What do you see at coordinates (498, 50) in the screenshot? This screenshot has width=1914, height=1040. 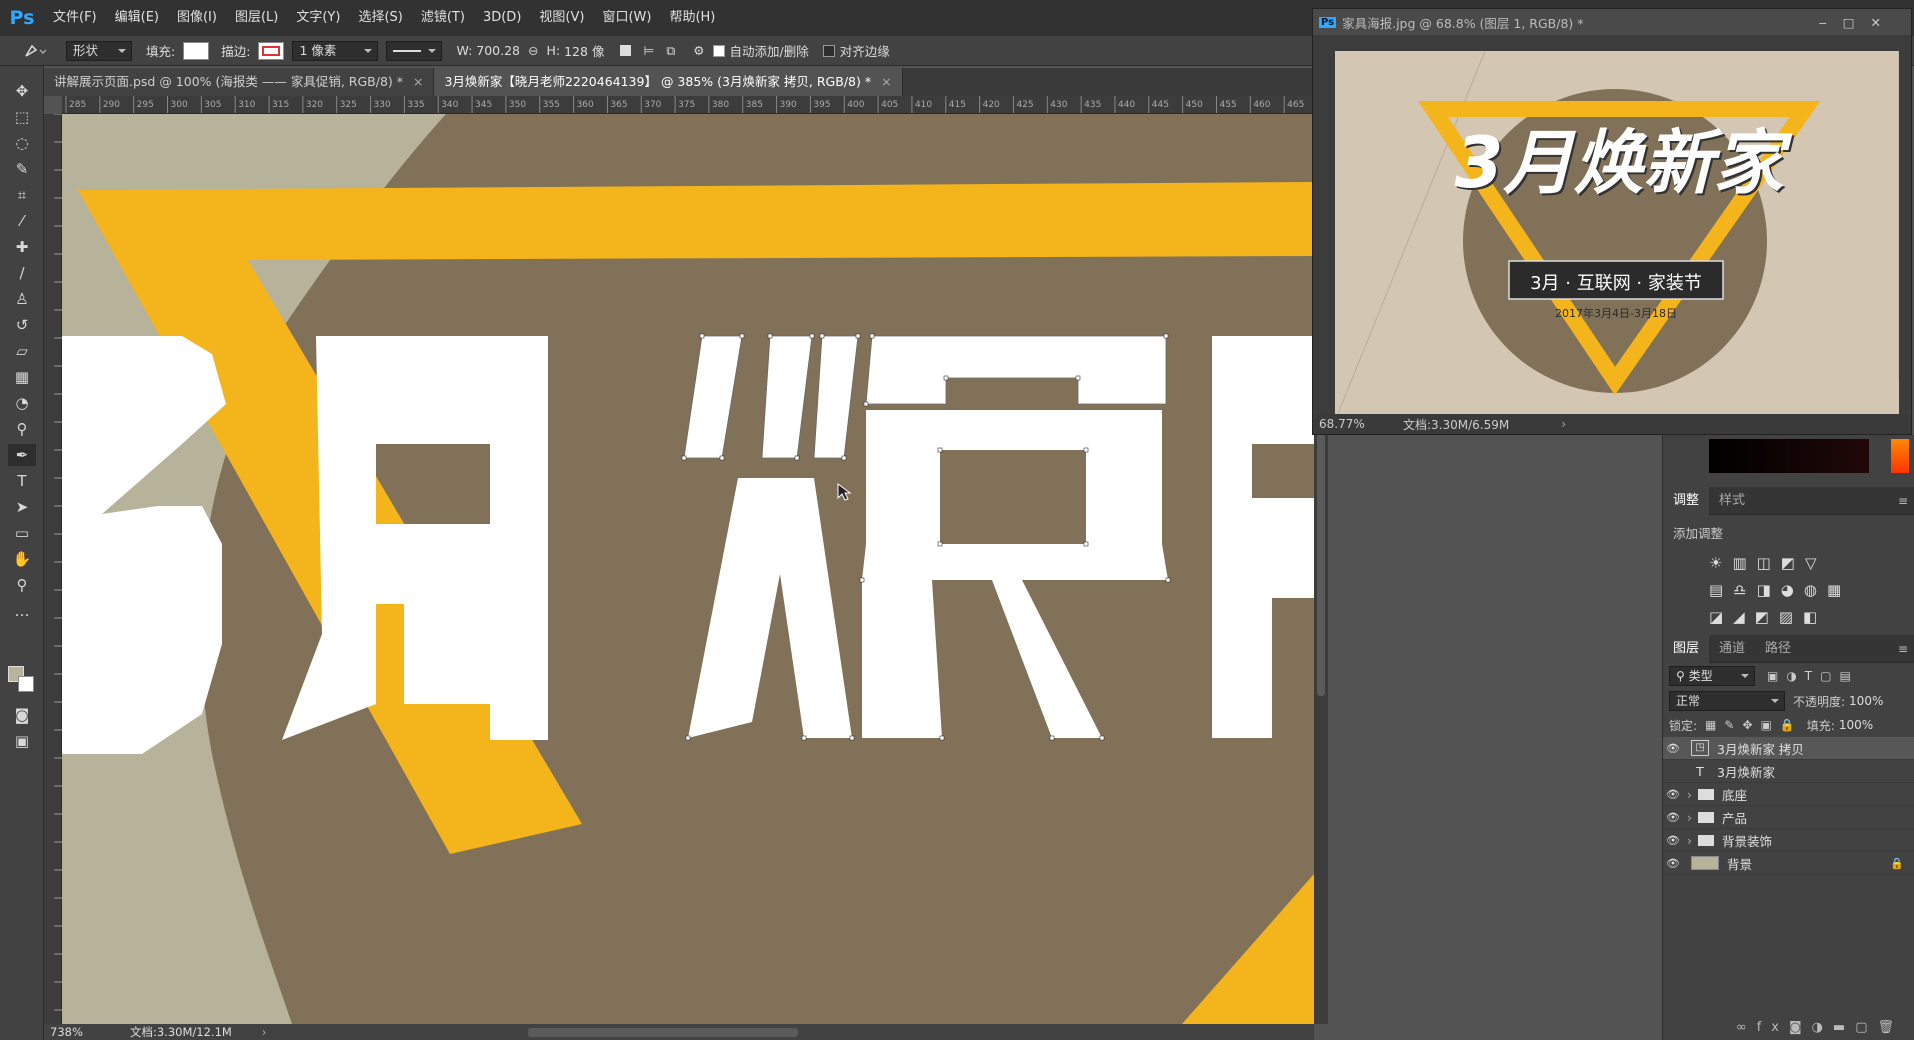 I see `width-value: 700.28` at bounding box center [498, 50].